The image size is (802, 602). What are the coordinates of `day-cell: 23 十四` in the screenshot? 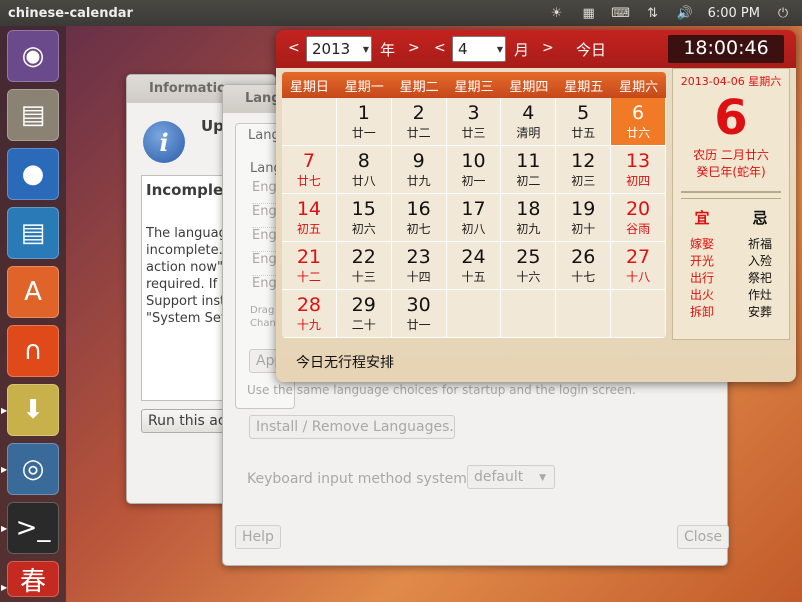 It's located at (419, 266).